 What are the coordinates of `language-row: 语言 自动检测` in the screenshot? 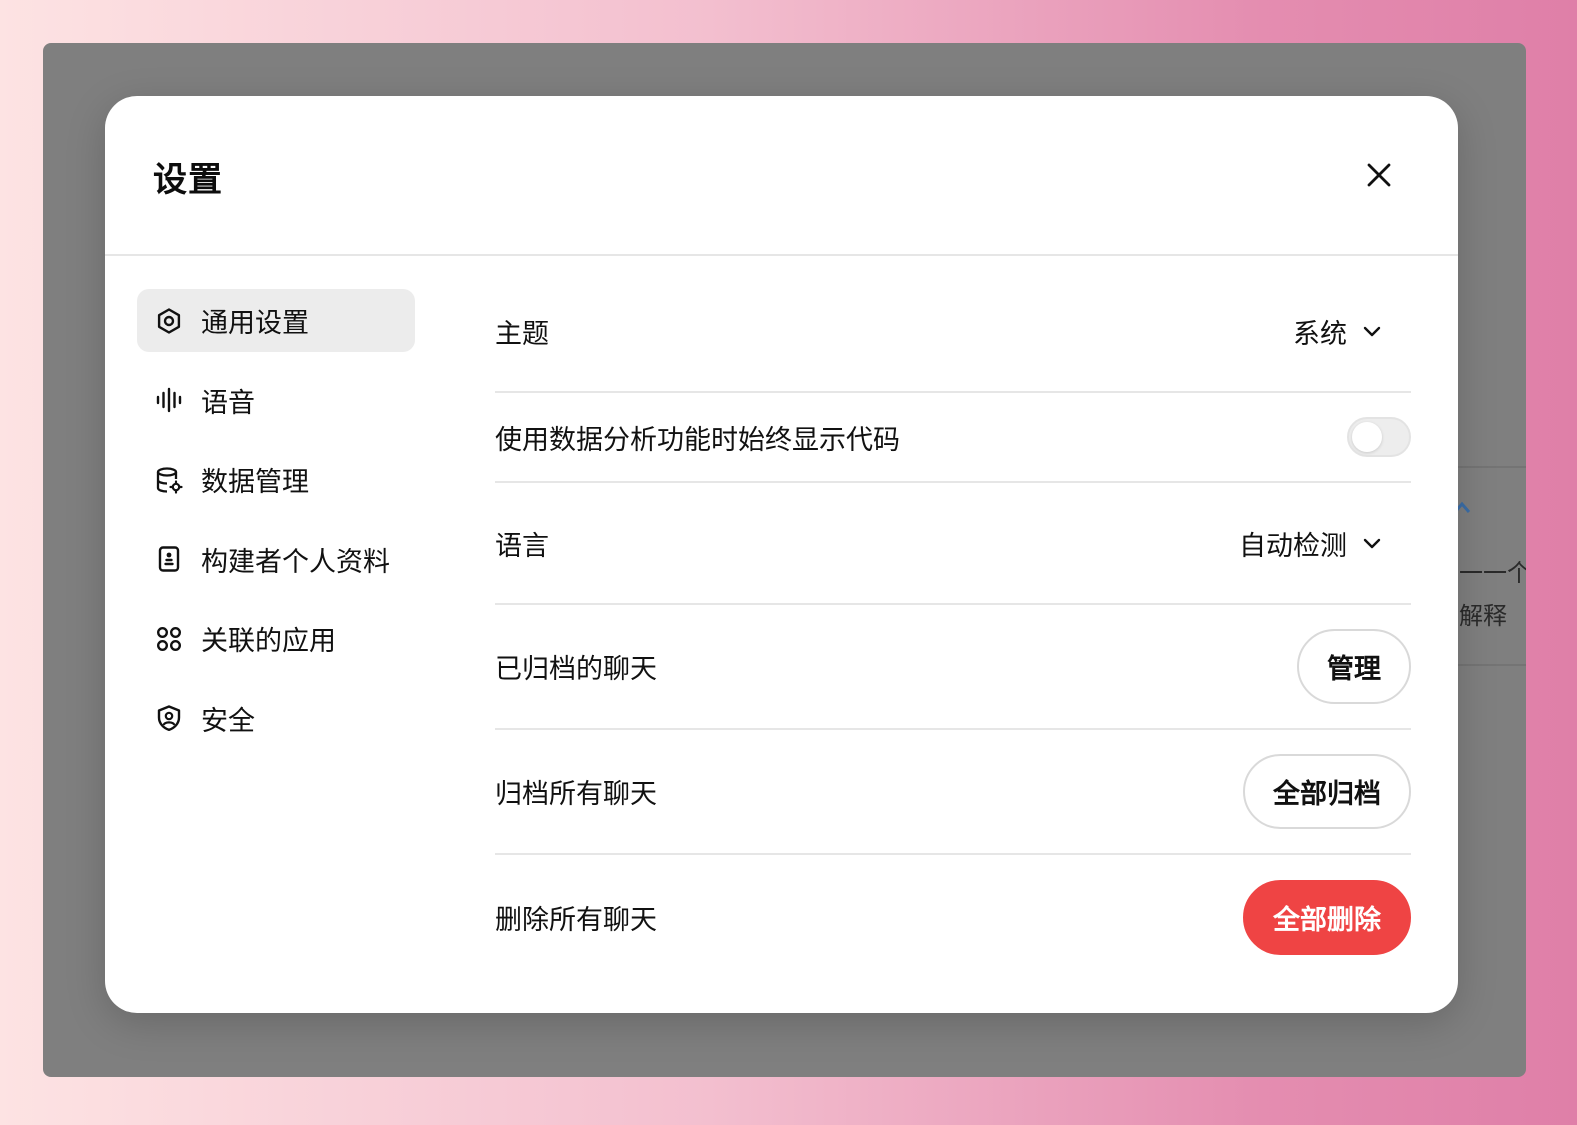 It's located at (953, 544).